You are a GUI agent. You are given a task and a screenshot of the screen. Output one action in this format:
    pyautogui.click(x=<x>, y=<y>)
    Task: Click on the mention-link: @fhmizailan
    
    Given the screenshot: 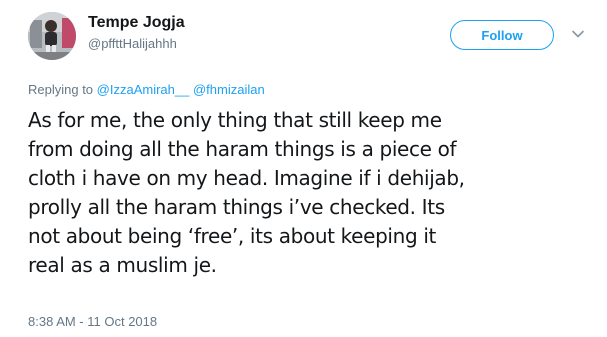 What is the action you would take?
    pyautogui.click(x=229, y=89)
    